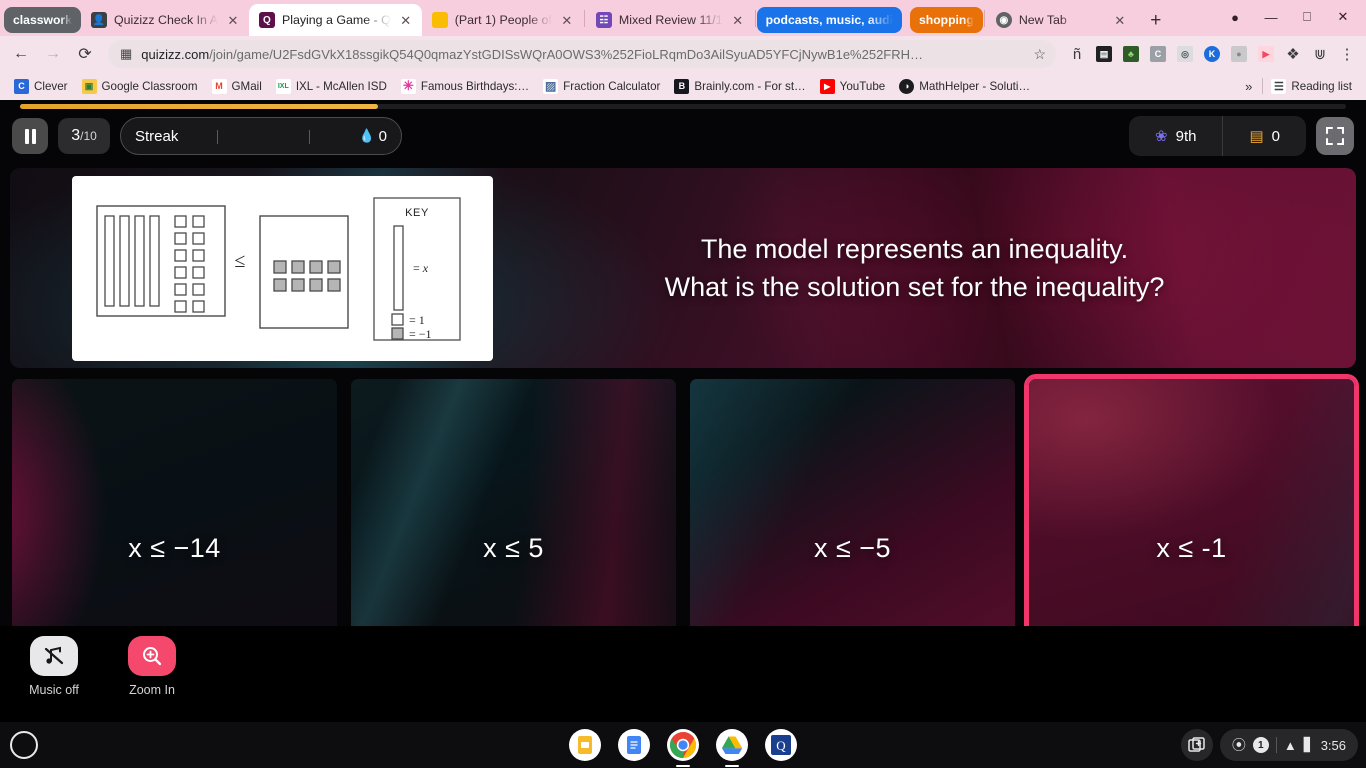  I want to click on google-drive-icon, so click(732, 745).